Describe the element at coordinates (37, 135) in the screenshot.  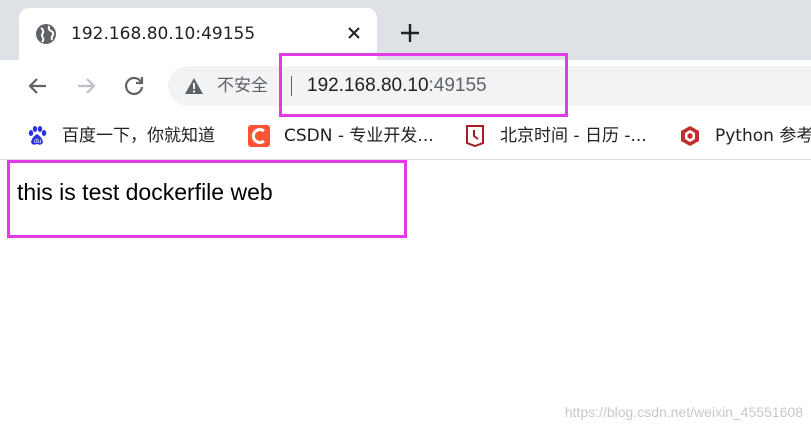
I see `baidu-paw-icon: du` at that location.